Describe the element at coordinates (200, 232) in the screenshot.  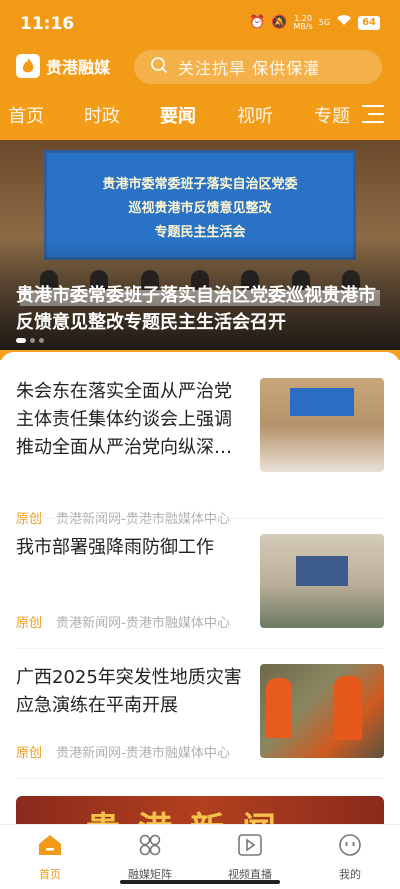
I see `banner-screen-line: 专题民主生活会` at that location.